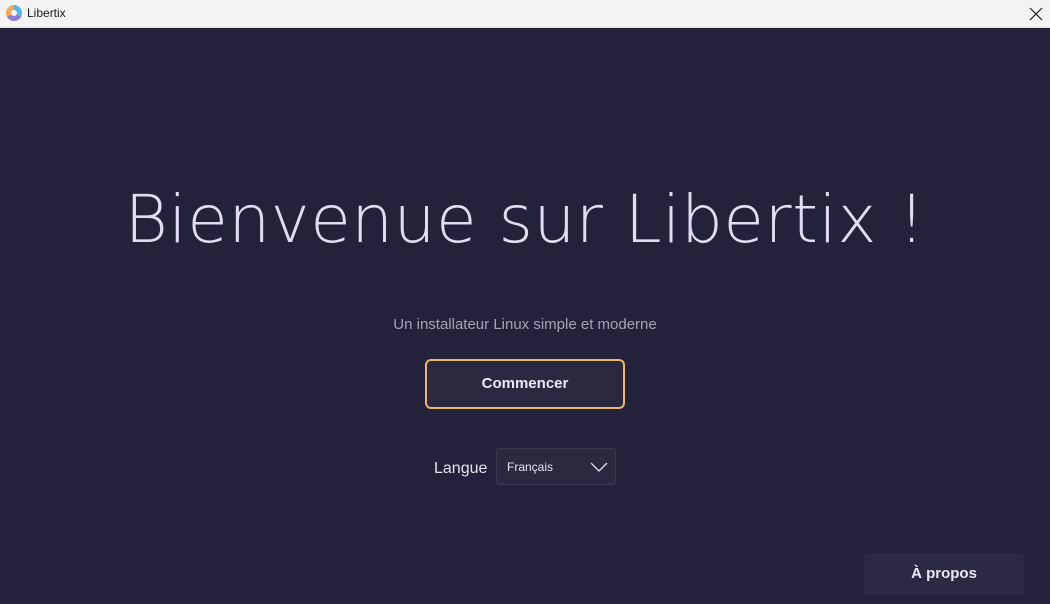 Image resolution: width=1050 pixels, height=604 pixels. I want to click on close-icon, so click(1036, 14).